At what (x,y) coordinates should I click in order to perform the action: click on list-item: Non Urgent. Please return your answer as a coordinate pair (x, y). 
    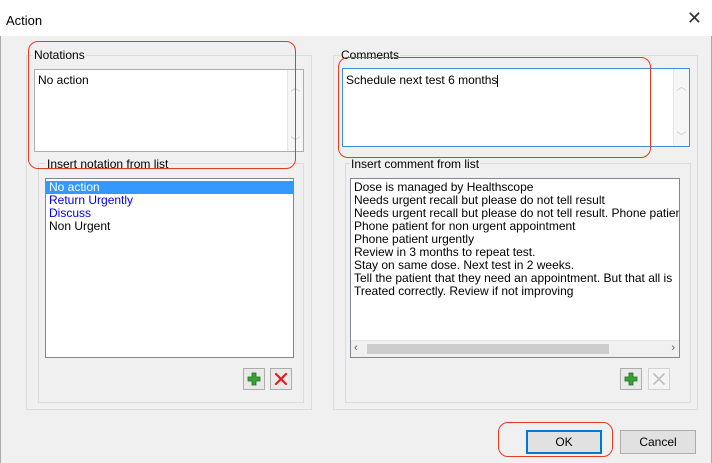
    Looking at the image, I should click on (169, 226).